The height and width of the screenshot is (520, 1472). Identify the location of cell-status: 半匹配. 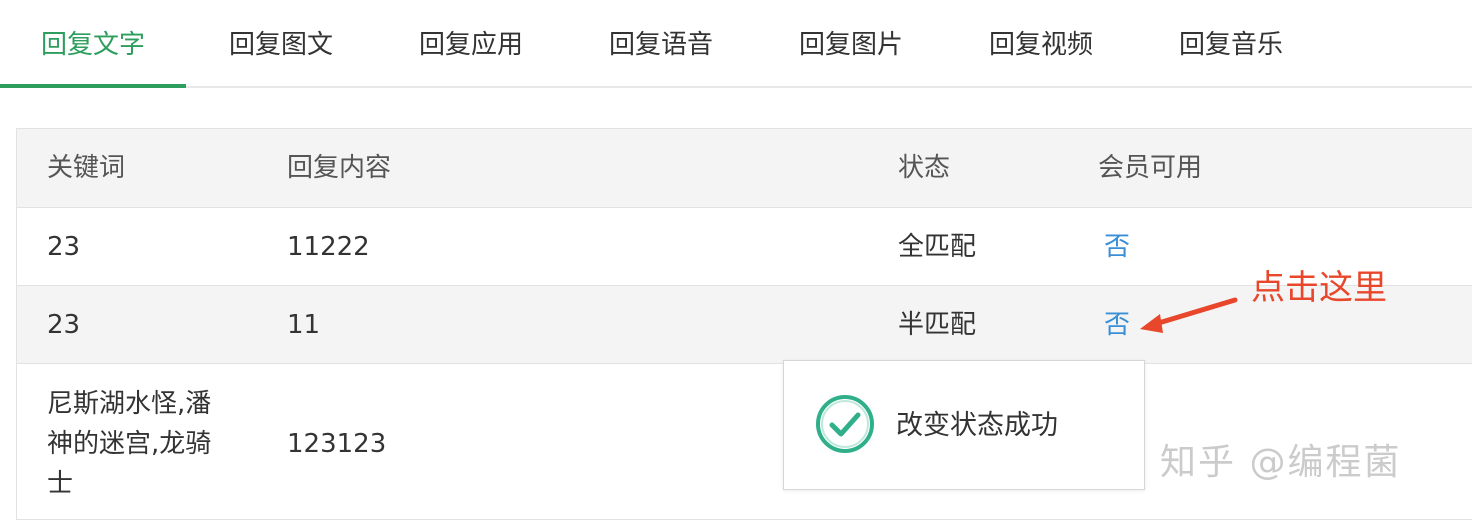
(937, 325).